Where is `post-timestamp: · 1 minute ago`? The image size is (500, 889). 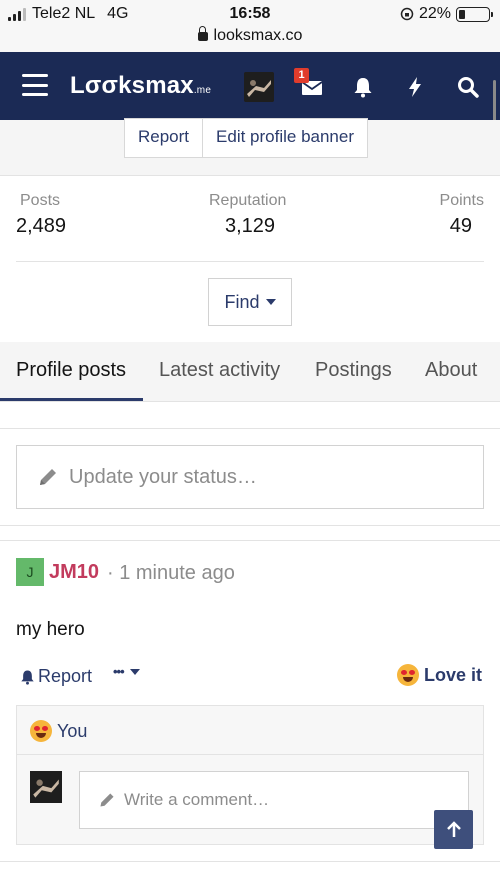 post-timestamp: · 1 minute ago is located at coordinates (171, 573).